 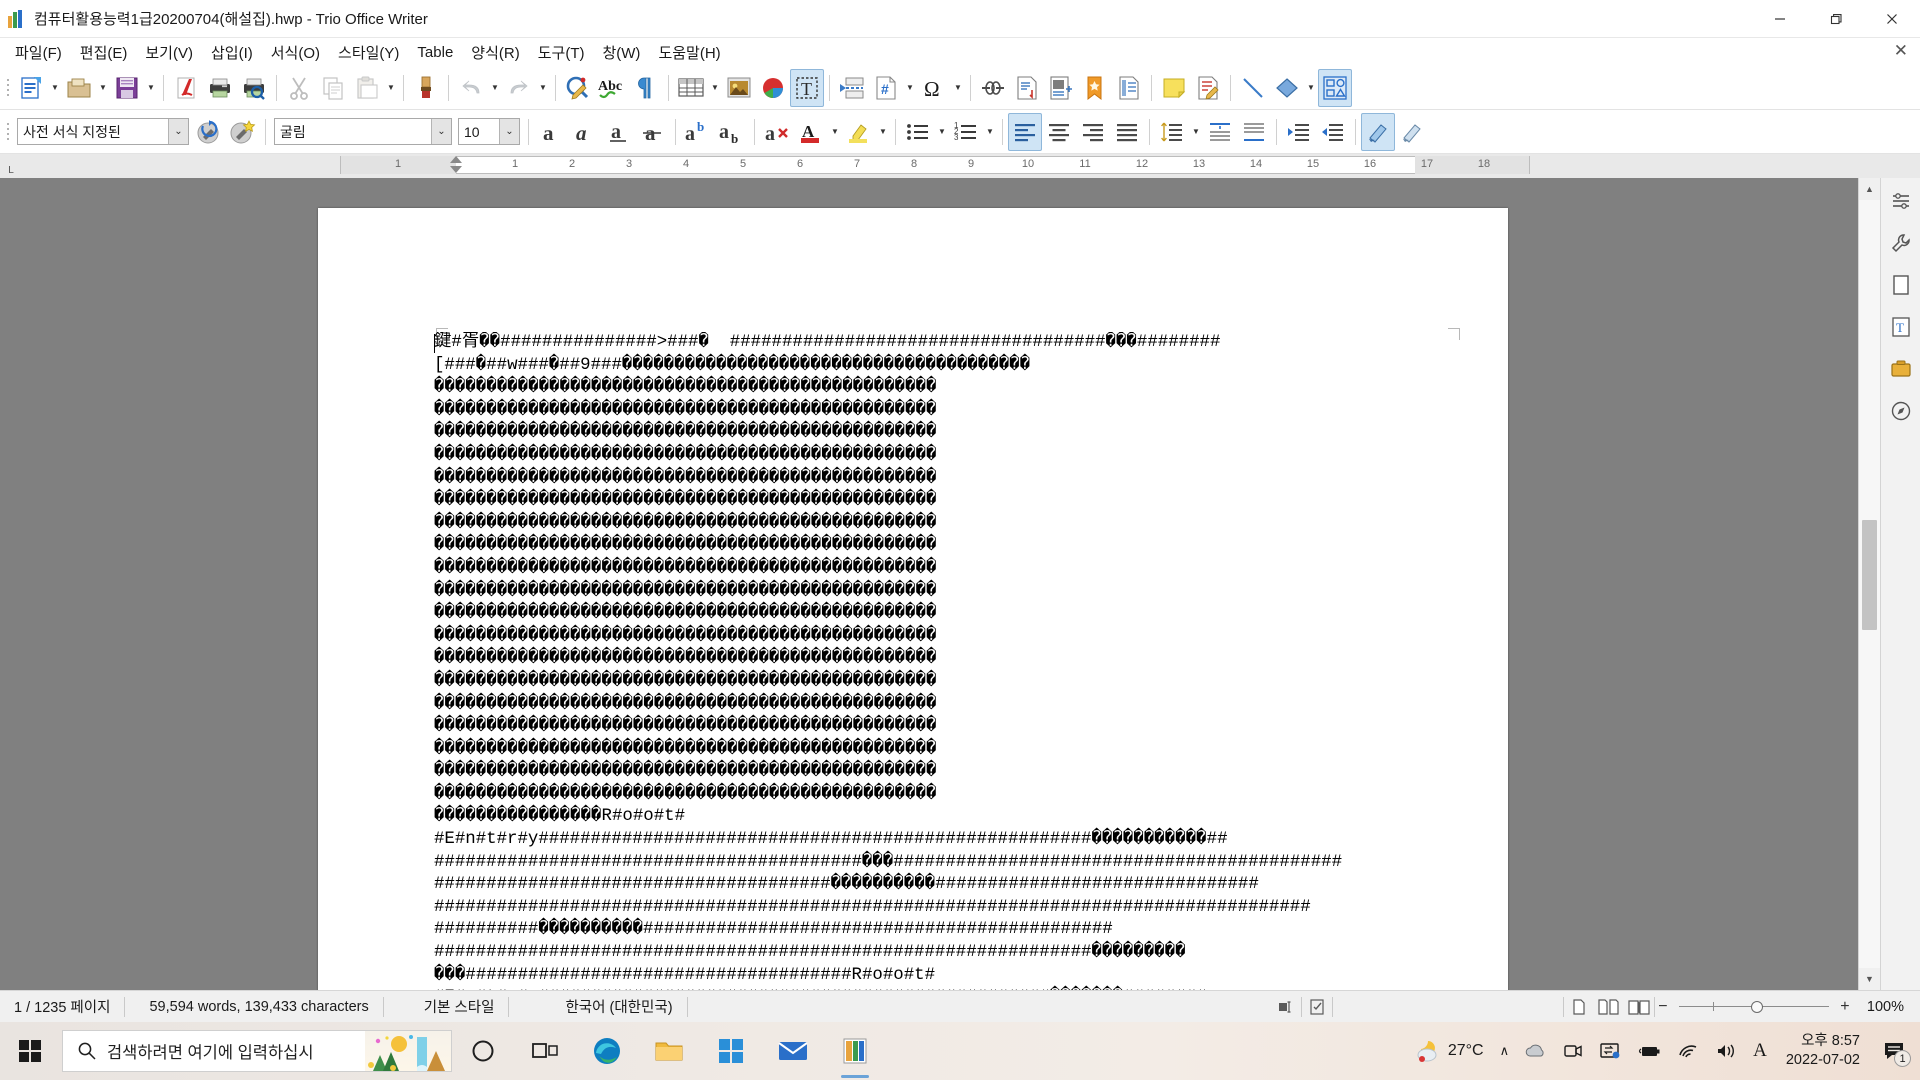 What do you see at coordinates (456, 169) in the screenshot?
I see `left-indent-marker` at bounding box center [456, 169].